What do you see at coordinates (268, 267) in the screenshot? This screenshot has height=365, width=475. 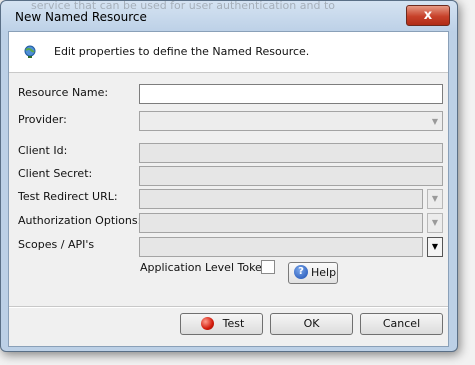 I see `app-level-token-checkbox` at bounding box center [268, 267].